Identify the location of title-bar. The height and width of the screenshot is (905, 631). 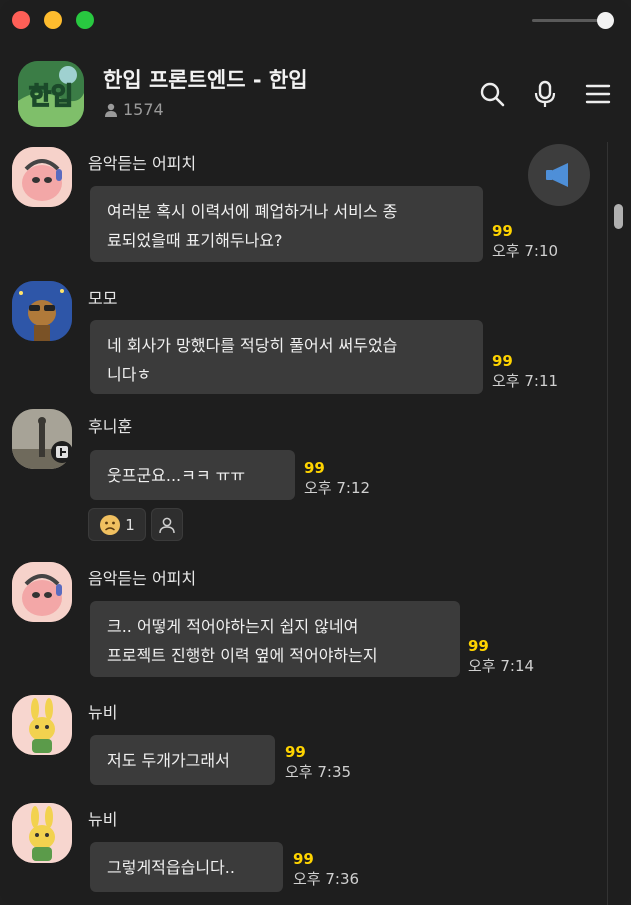
(315, 21).